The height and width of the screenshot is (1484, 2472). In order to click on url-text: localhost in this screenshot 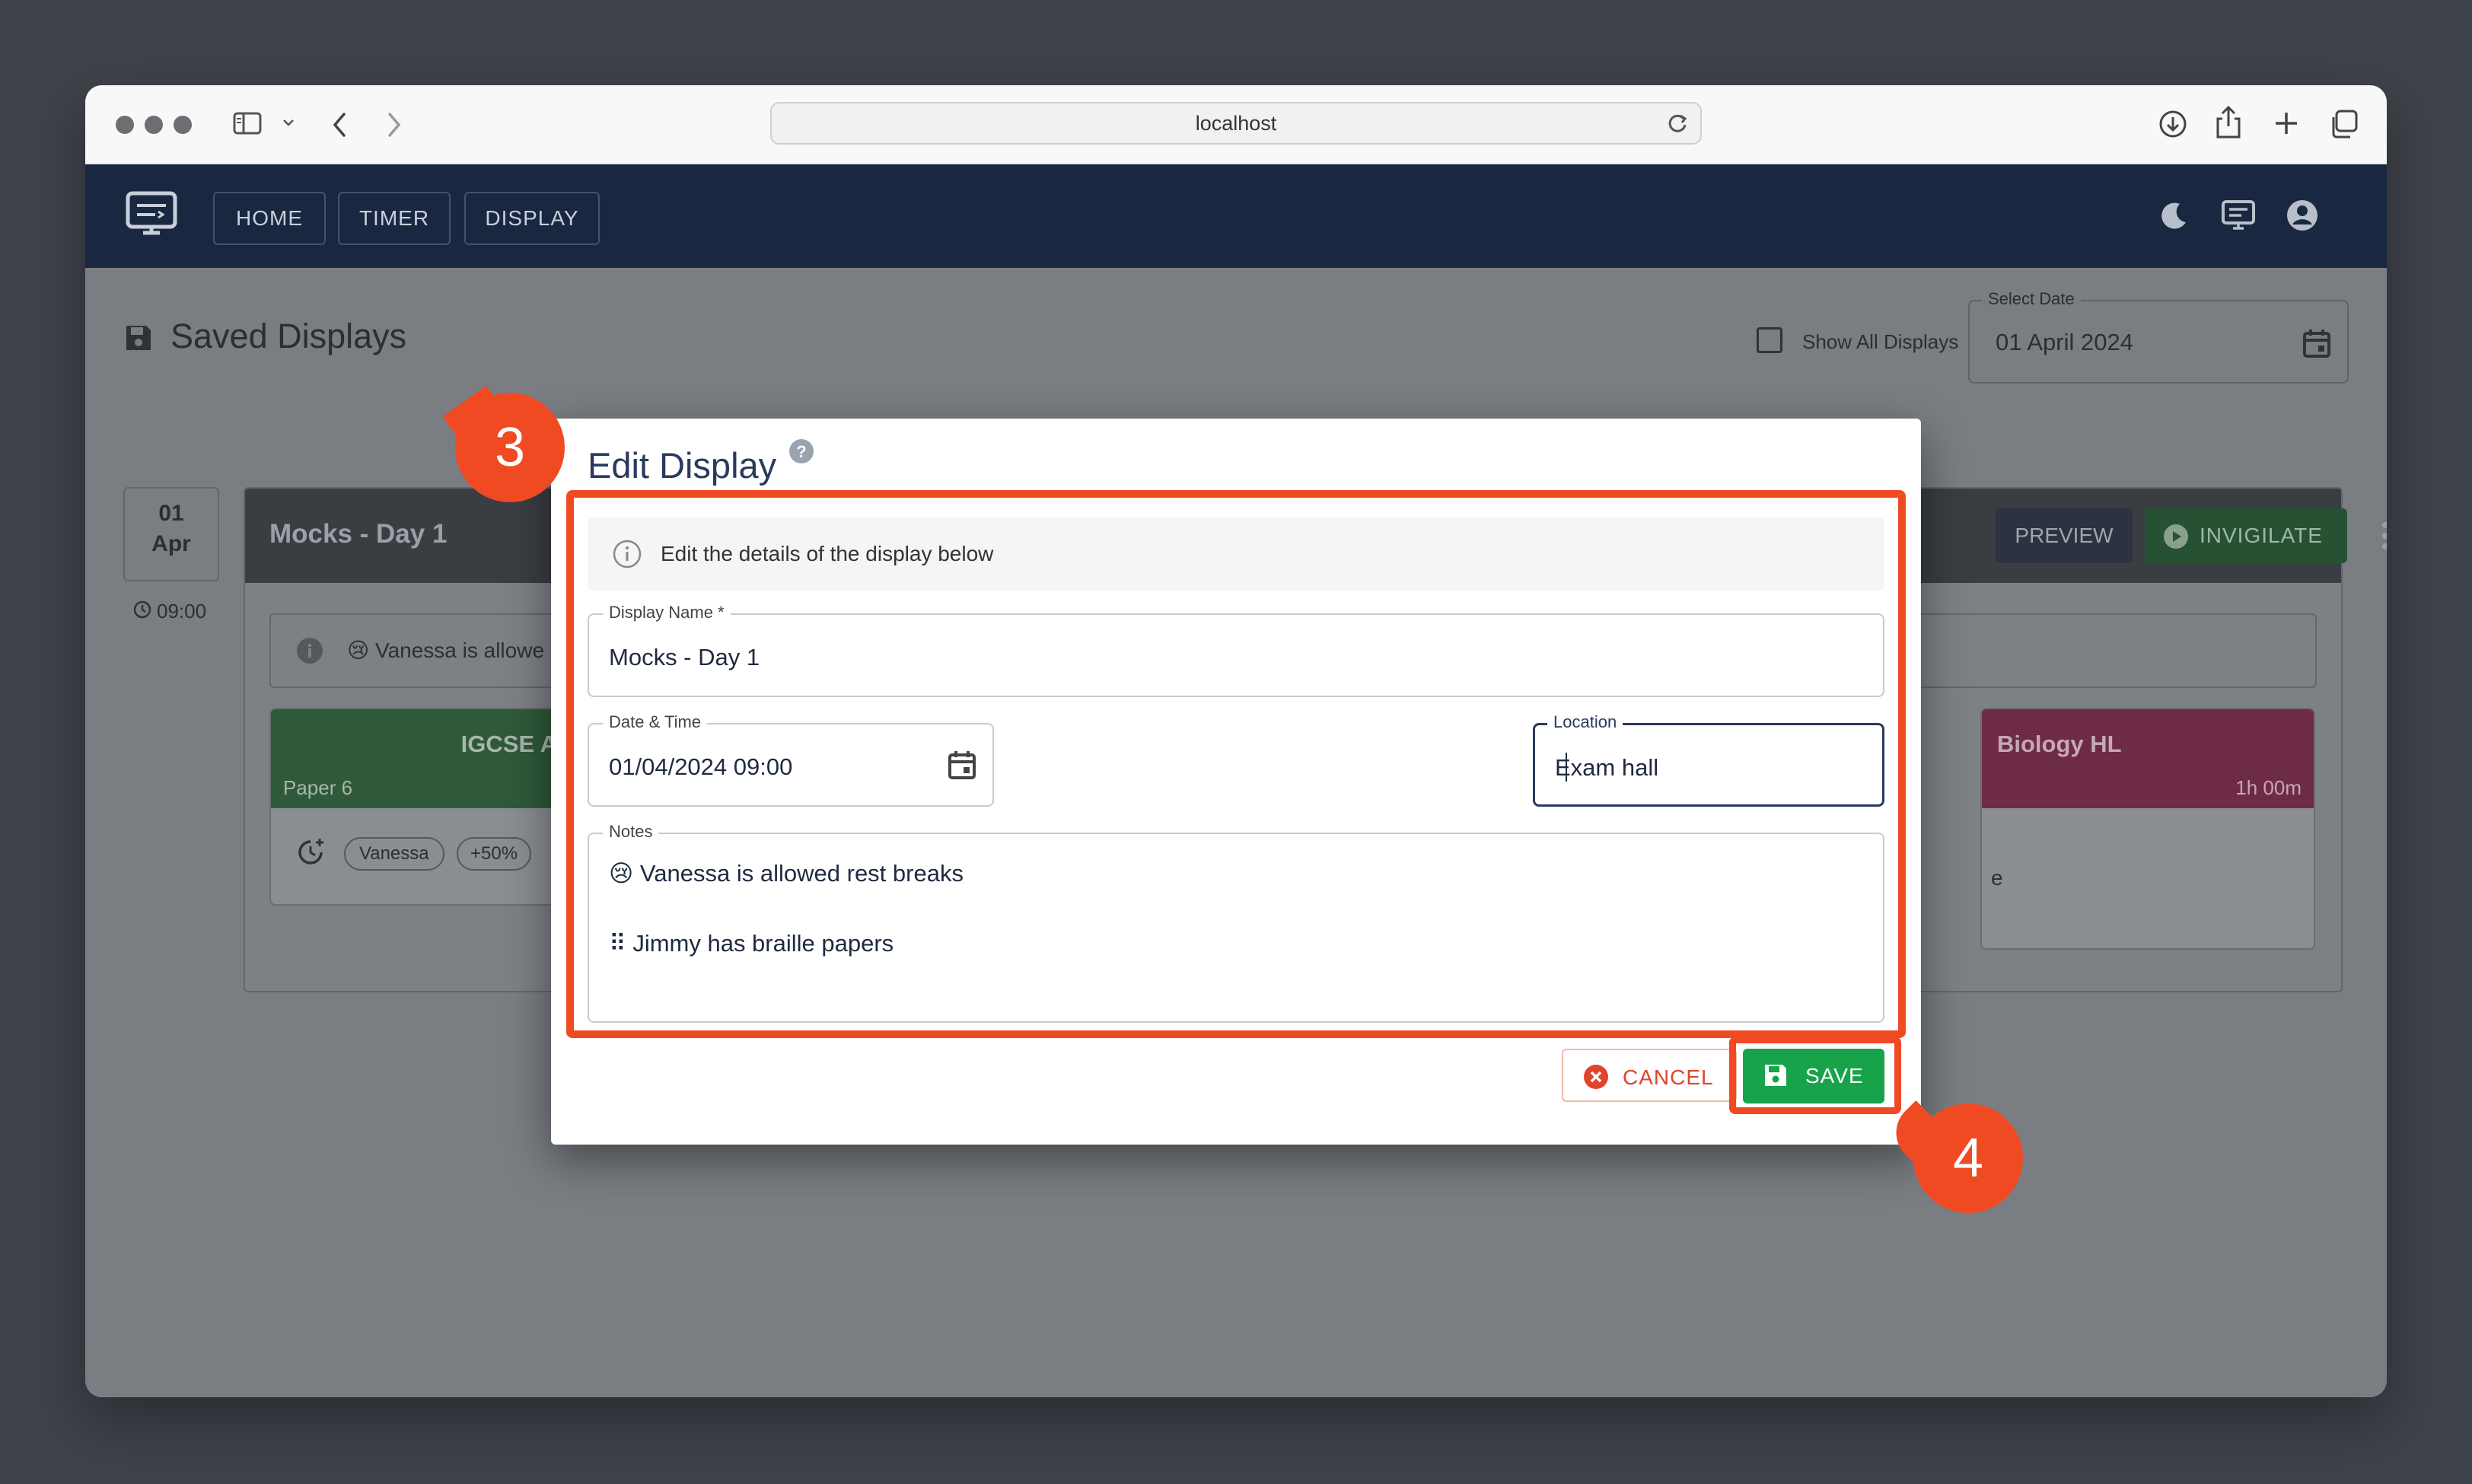, I will do `click(1236, 123)`.